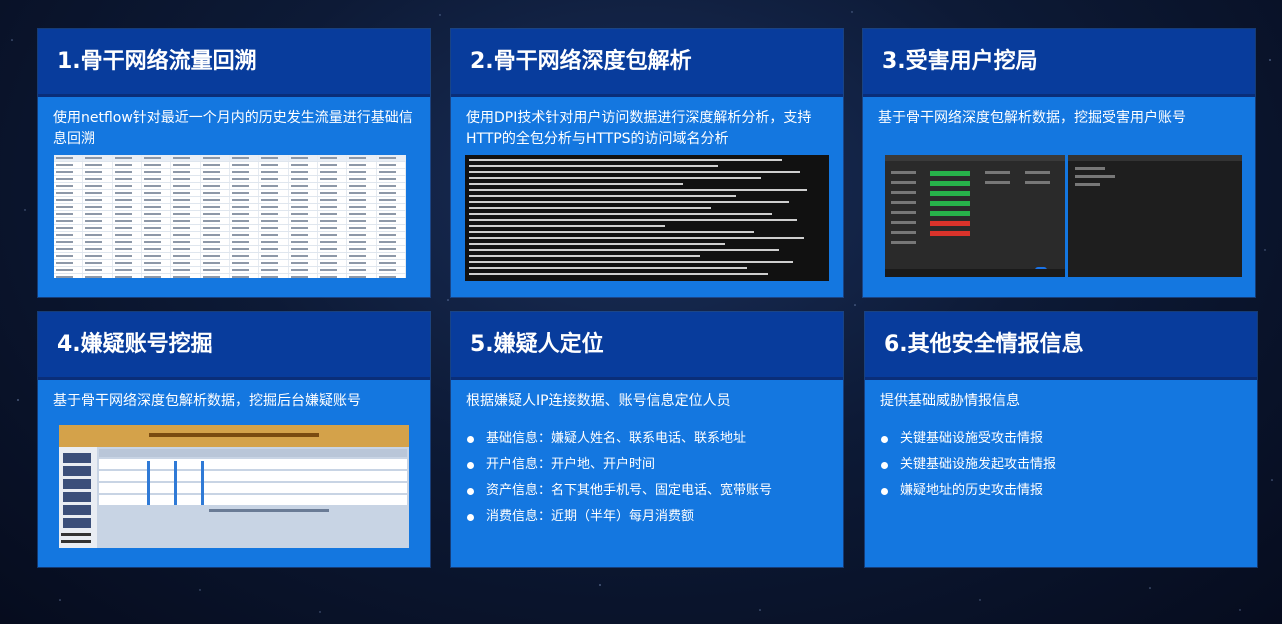 The width and height of the screenshot is (1282, 624). Describe the element at coordinates (598, 401) in the screenshot. I see `card-description: 根据嫌疑人IP连接数据、账号信息定位人员` at that location.